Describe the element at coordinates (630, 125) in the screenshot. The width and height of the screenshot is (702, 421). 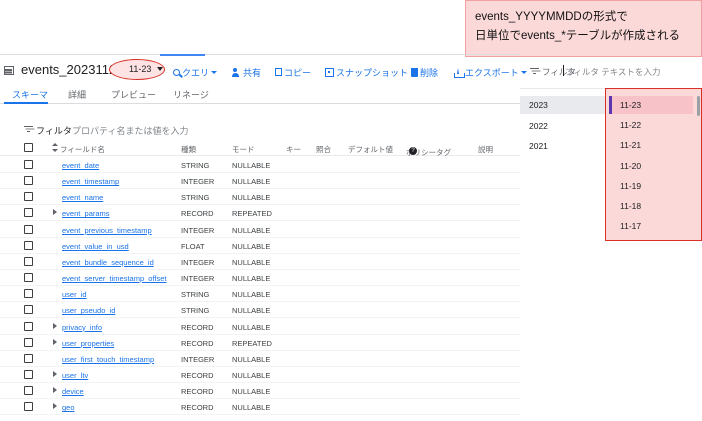
I see `day-item: 11-22` at that location.